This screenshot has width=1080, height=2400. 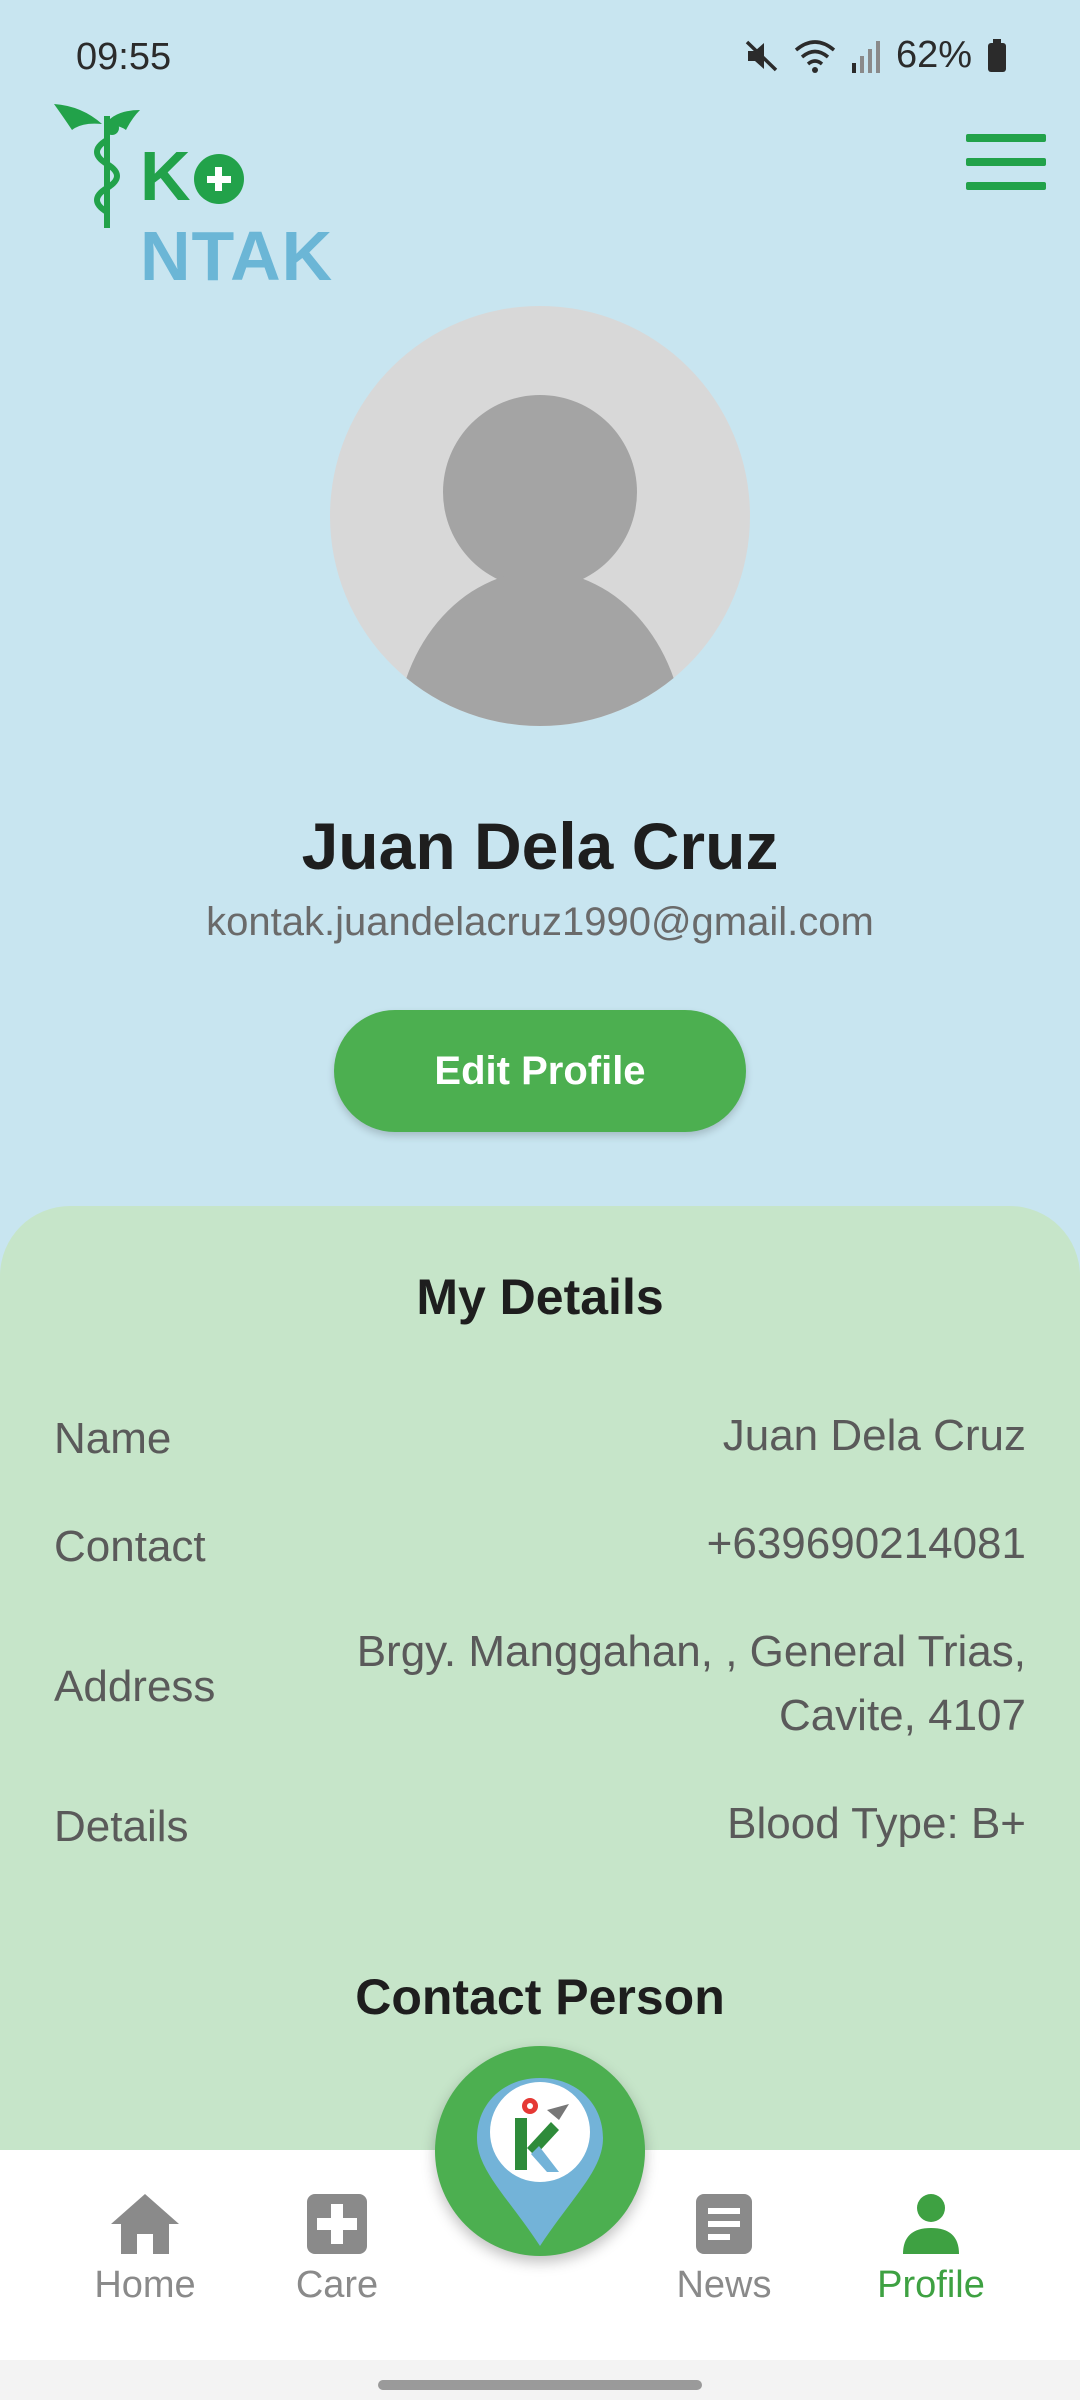 What do you see at coordinates (540, 846) in the screenshot?
I see `profile-name: Juan Dela Cruz` at bounding box center [540, 846].